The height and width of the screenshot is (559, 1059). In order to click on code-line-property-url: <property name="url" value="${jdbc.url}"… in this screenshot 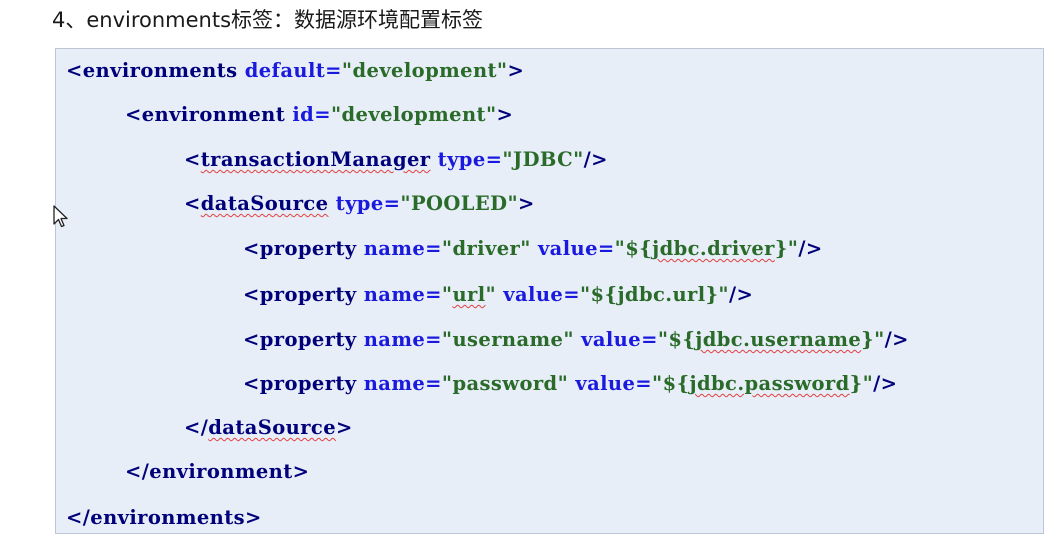, I will do `click(498, 294)`.